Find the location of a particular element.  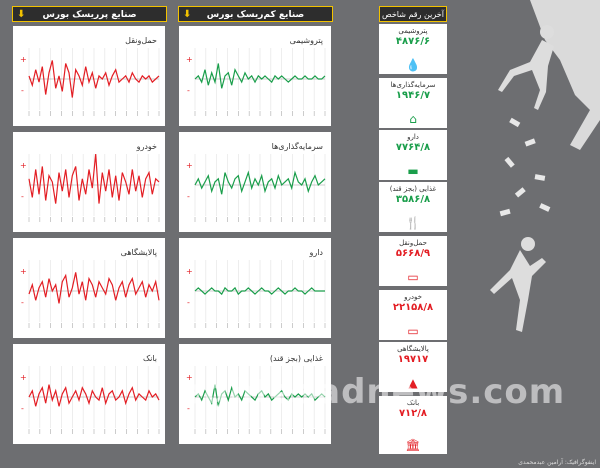

drop-icon: 💧 is located at coordinates (413, 65).